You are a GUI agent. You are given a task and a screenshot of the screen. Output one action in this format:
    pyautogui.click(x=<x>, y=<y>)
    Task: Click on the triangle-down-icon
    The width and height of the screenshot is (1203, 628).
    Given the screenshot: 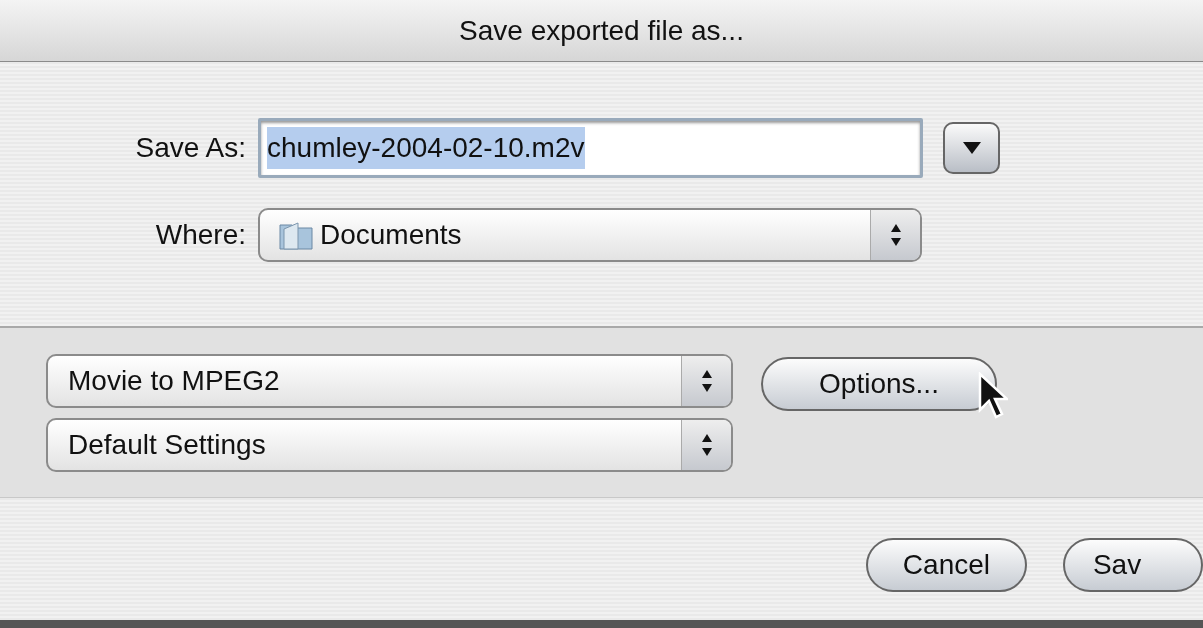 What is the action you would take?
    pyautogui.click(x=971, y=148)
    